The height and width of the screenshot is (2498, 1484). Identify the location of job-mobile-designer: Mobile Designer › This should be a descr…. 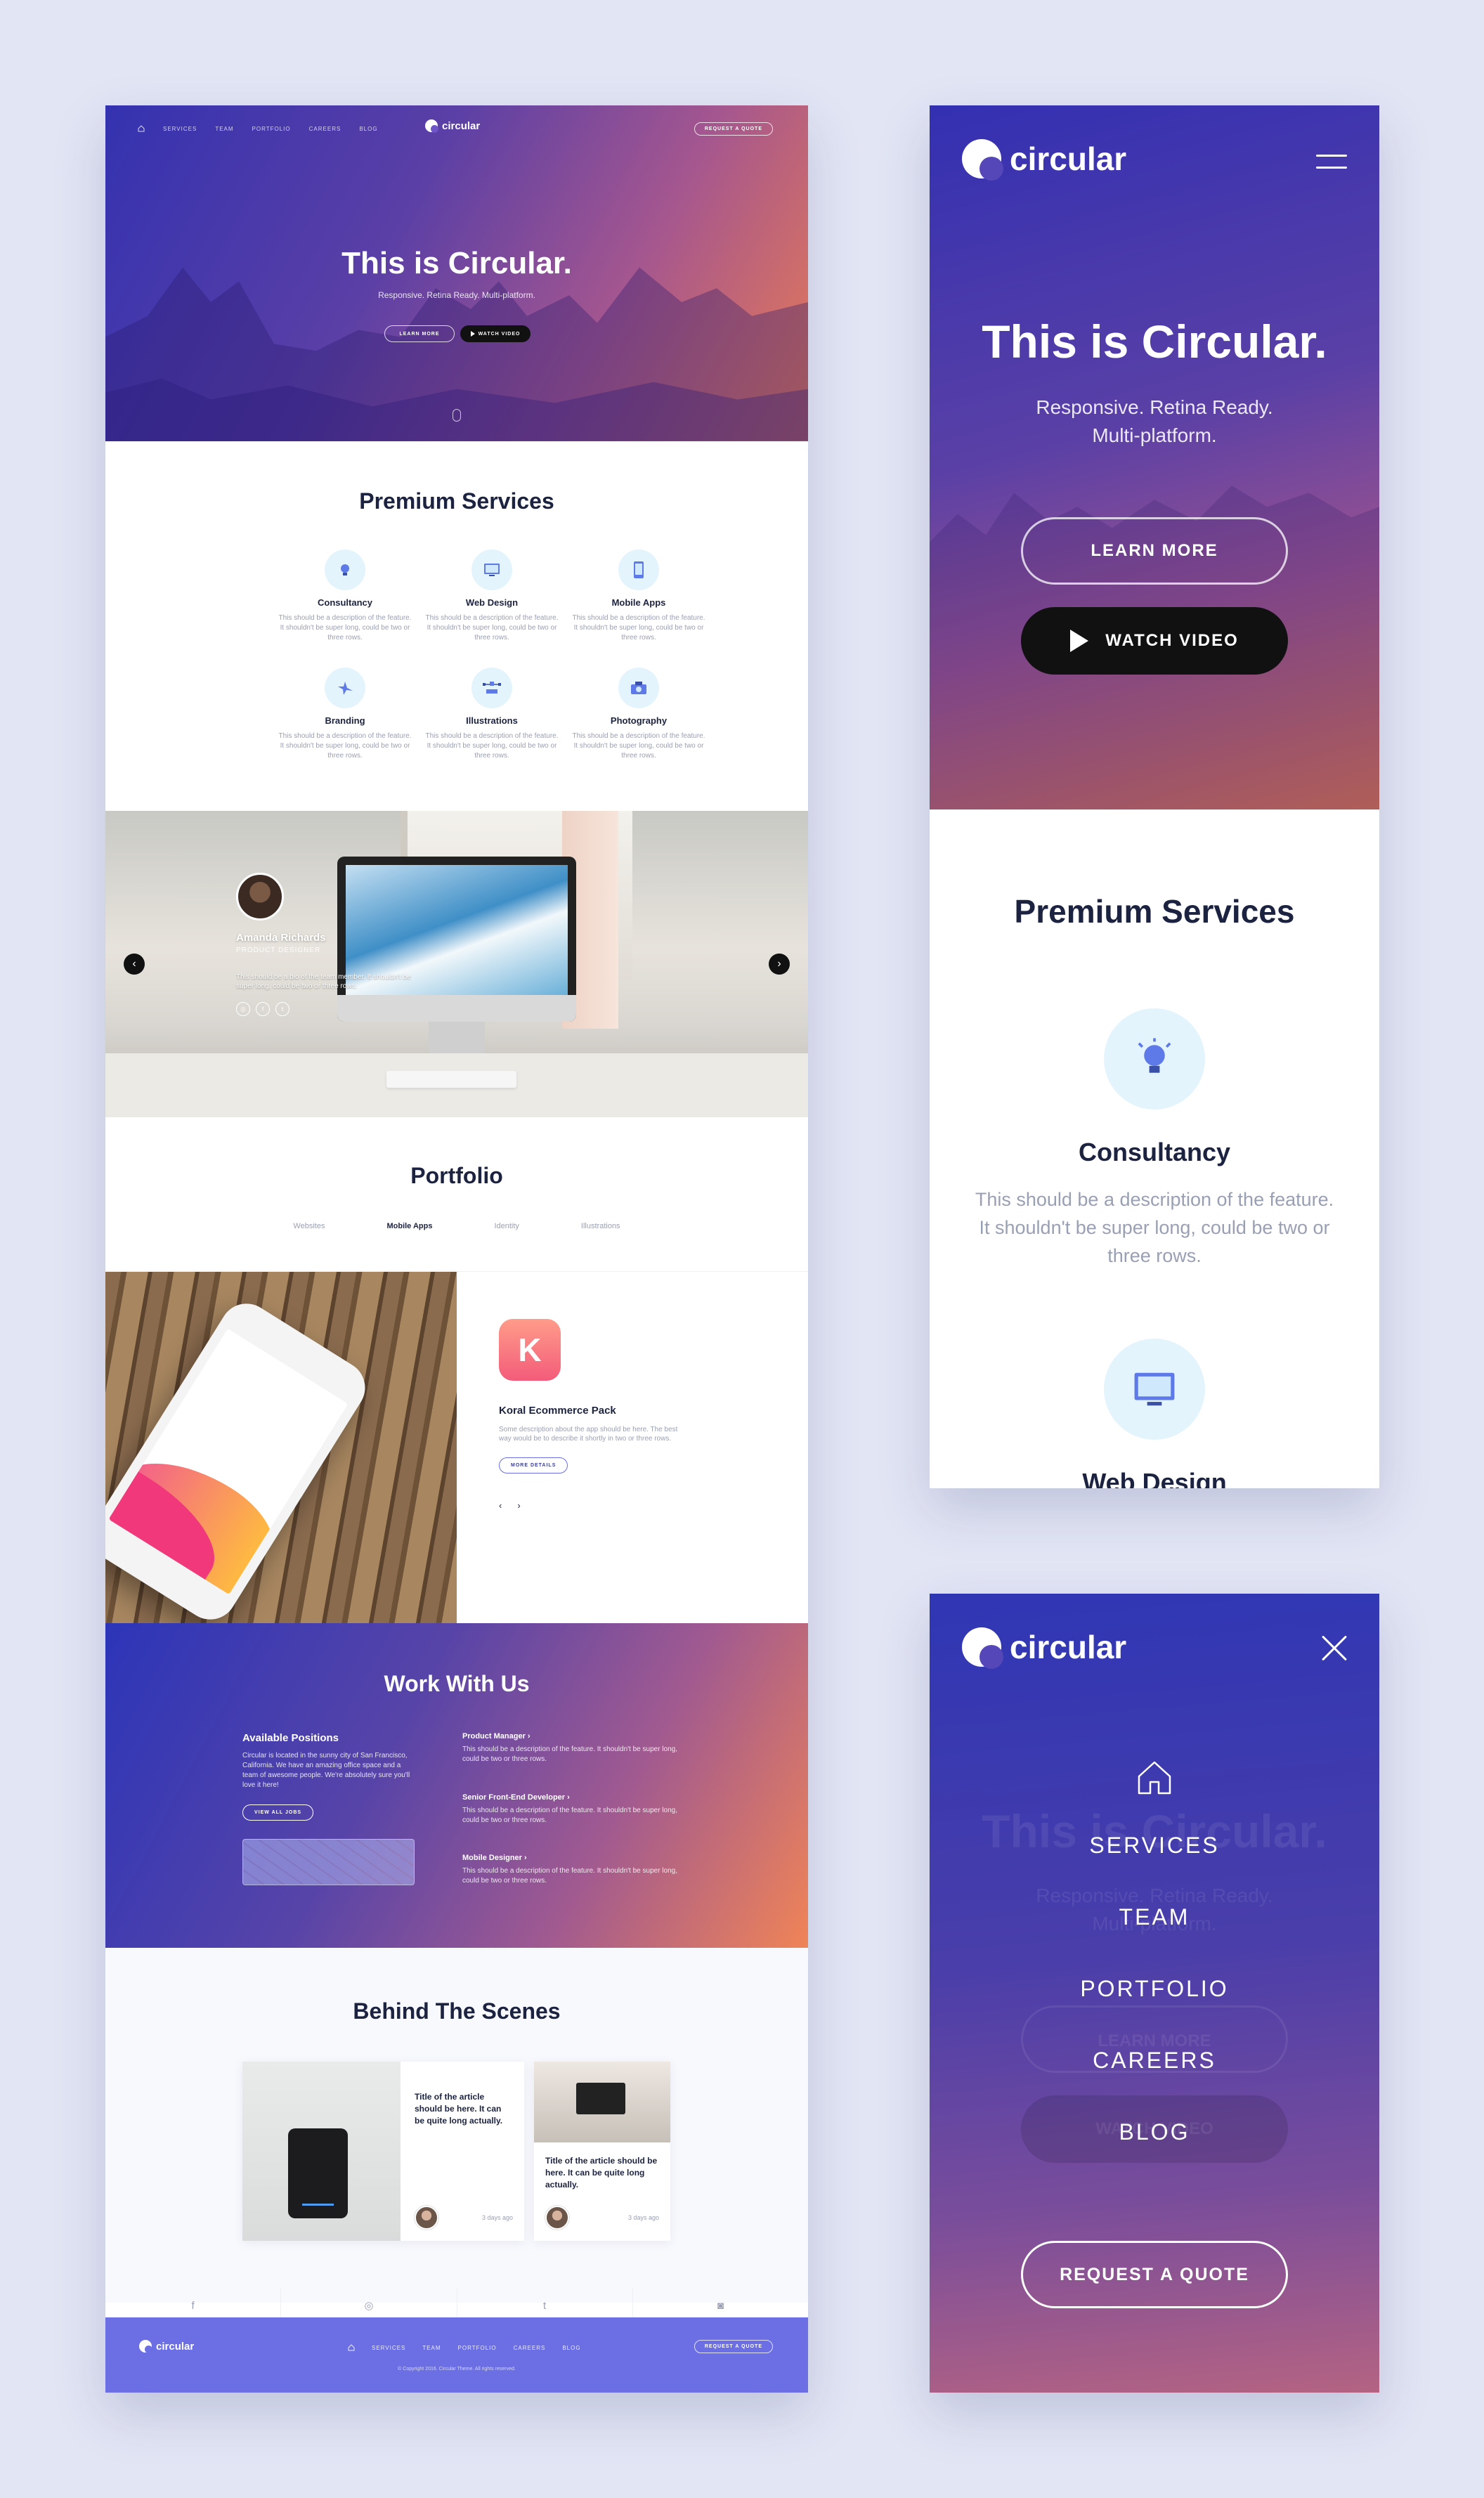
(571, 1870).